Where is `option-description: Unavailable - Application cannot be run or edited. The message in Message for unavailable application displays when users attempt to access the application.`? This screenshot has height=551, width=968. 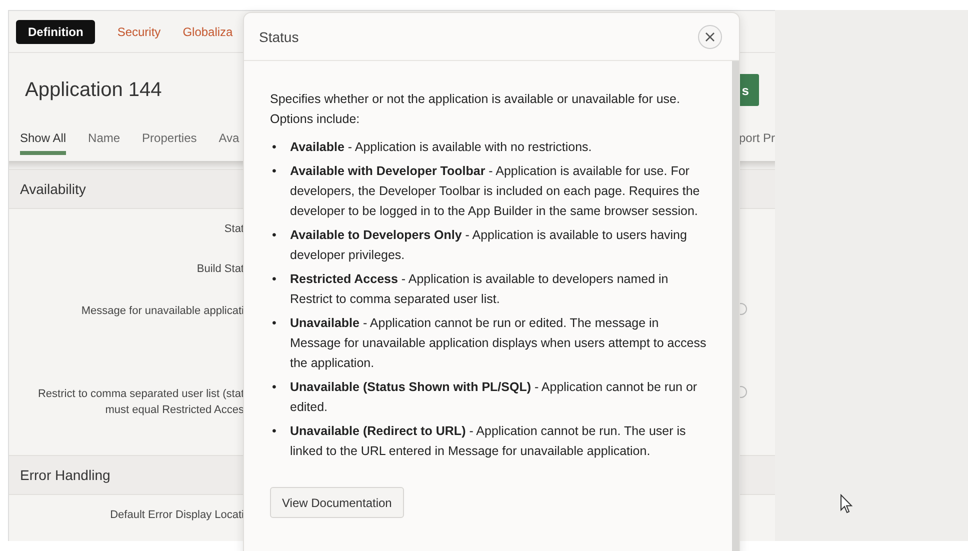 option-description: Unavailable - Application cannot be run or edited. The message in Message for unavailable application displays when users attempt to access the application. is located at coordinates (499, 343).